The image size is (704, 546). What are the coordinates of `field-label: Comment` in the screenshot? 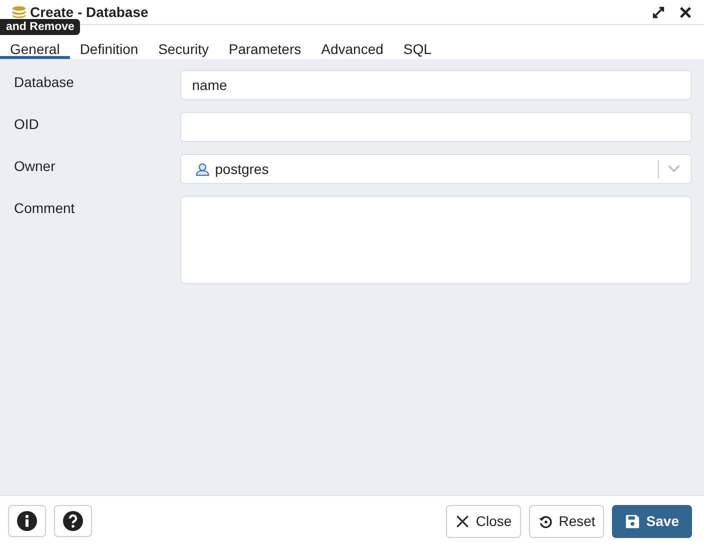 It's located at (45, 207).